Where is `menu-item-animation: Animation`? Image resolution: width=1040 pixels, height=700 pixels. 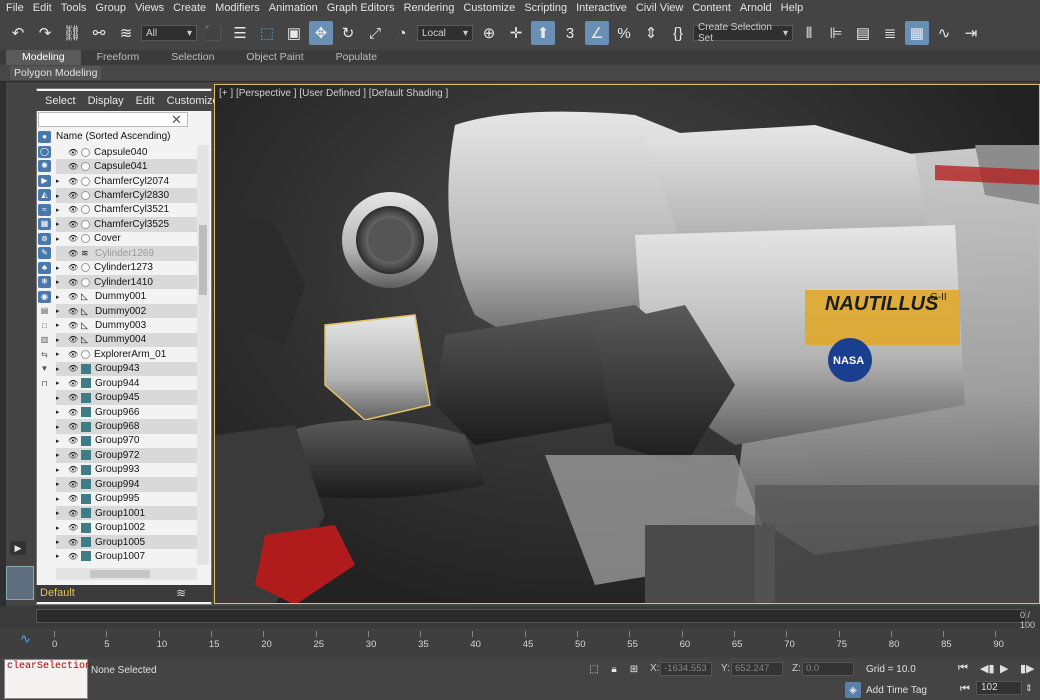 menu-item-animation: Animation is located at coordinates (293, 8).